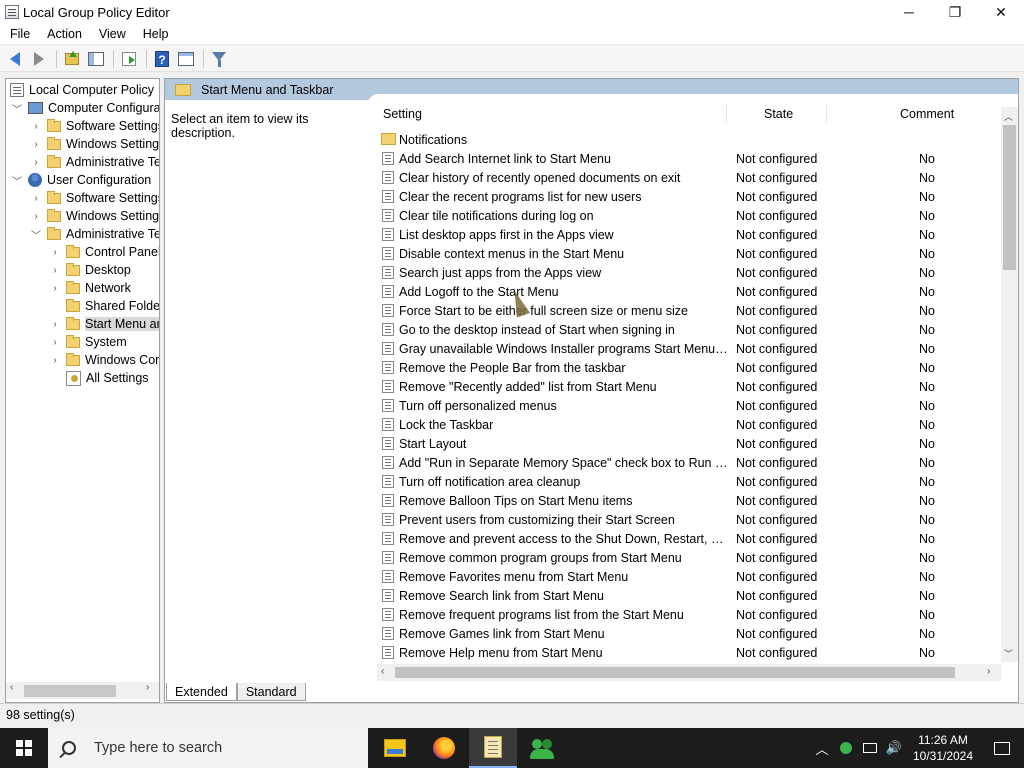 The height and width of the screenshot is (768, 1024). What do you see at coordinates (955, 12) in the screenshot?
I see `maximize-button: ❐` at bounding box center [955, 12].